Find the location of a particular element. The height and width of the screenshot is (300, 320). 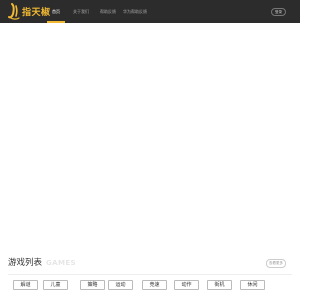

brand-logo: 指天椒 is located at coordinates (29, 11).